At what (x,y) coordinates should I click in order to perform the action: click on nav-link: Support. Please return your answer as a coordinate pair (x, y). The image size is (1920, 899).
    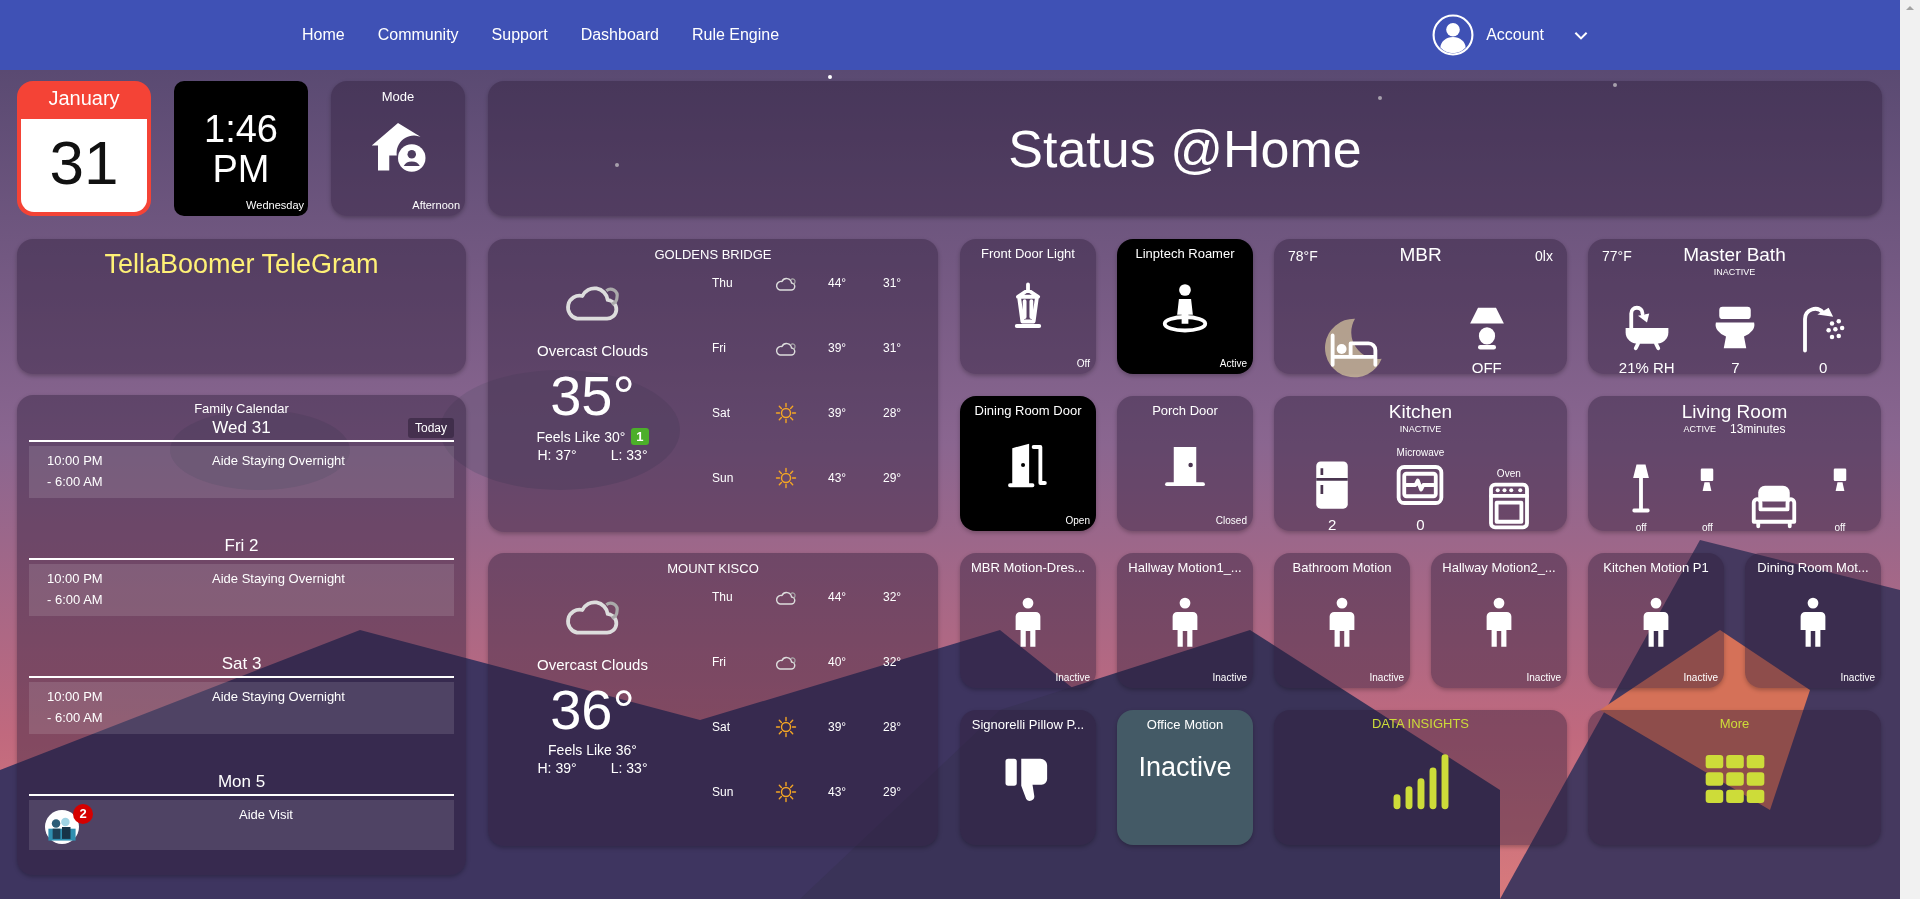
    Looking at the image, I should click on (519, 35).